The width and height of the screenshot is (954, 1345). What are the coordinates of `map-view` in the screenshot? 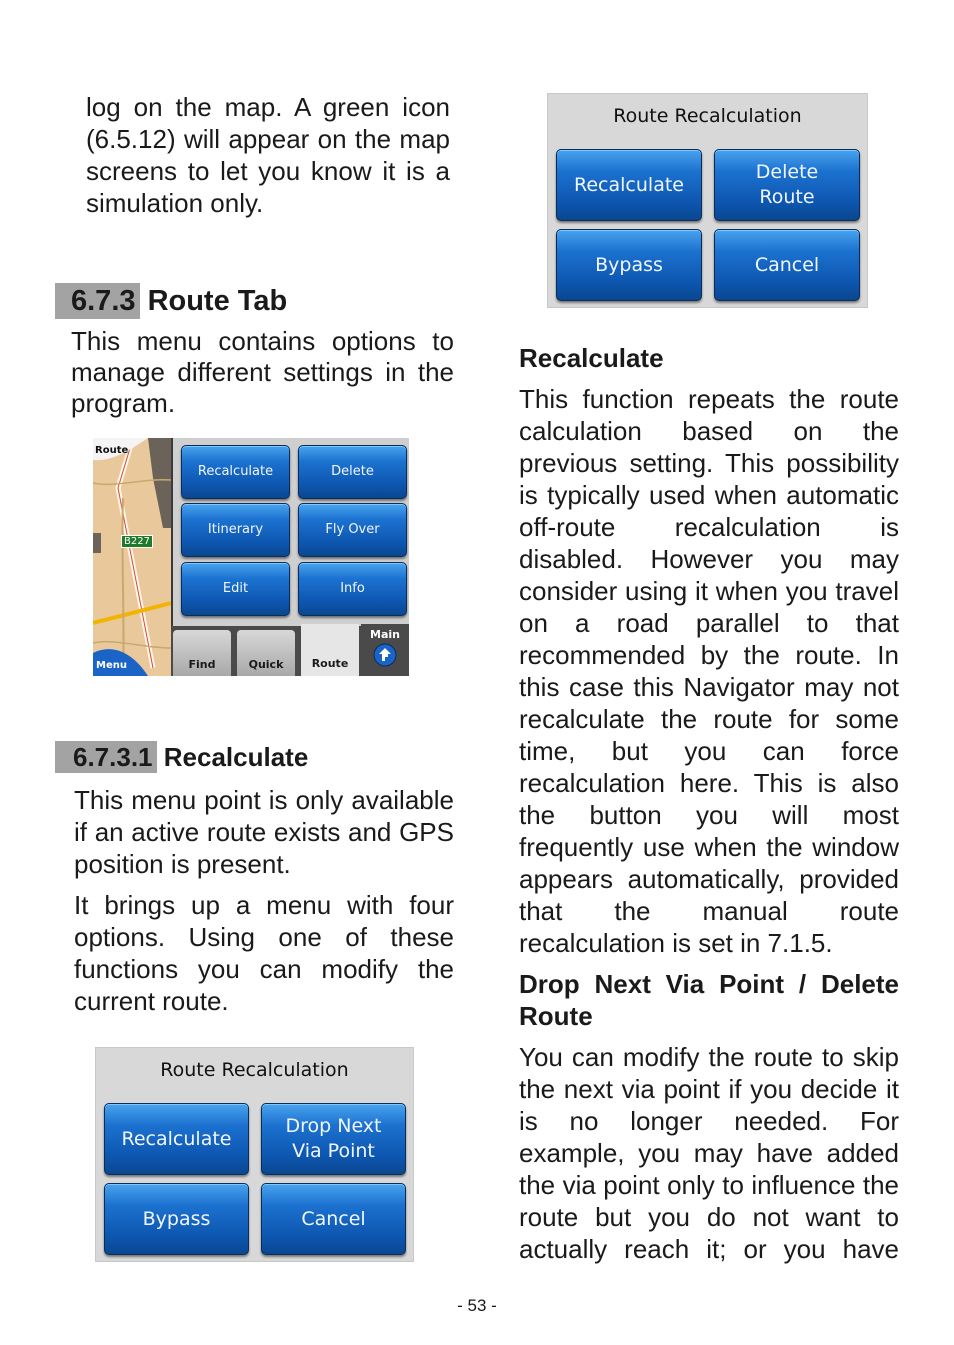 It's located at (132, 557).